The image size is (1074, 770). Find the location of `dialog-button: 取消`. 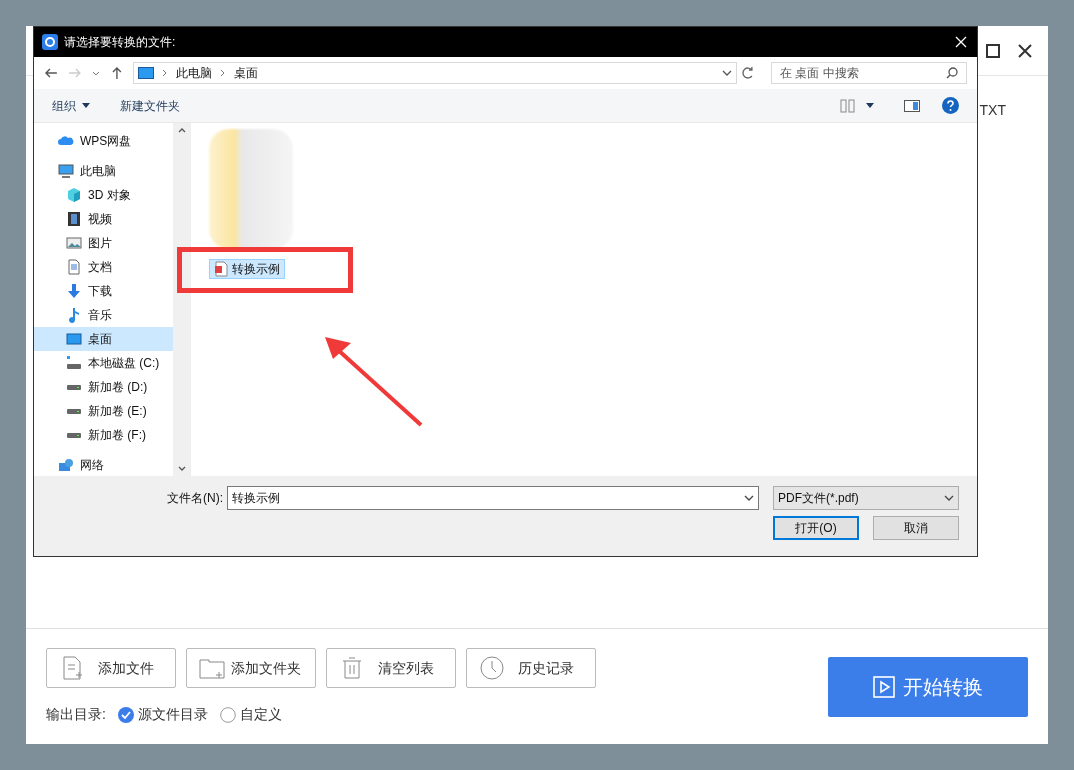

dialog-button: 取消 is located at coordinates (916, 528).